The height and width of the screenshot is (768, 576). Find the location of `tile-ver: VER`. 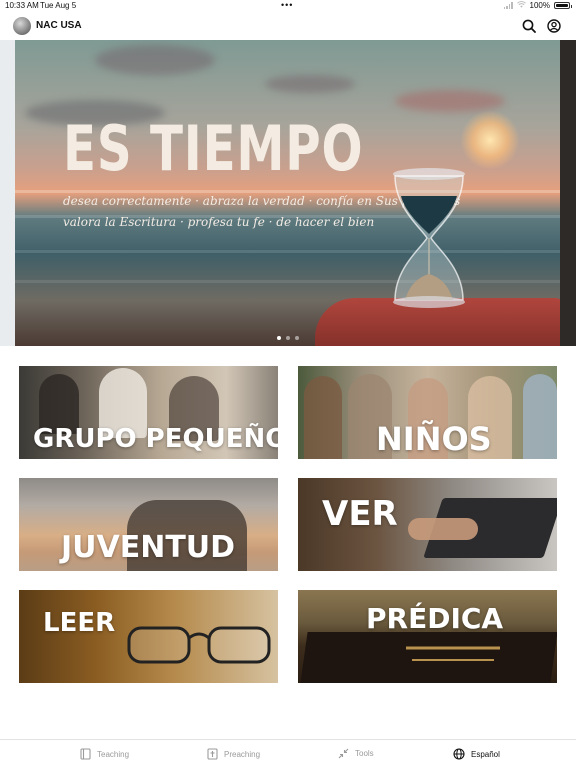

tile-ver: VER is located at coordinates (427, 524).